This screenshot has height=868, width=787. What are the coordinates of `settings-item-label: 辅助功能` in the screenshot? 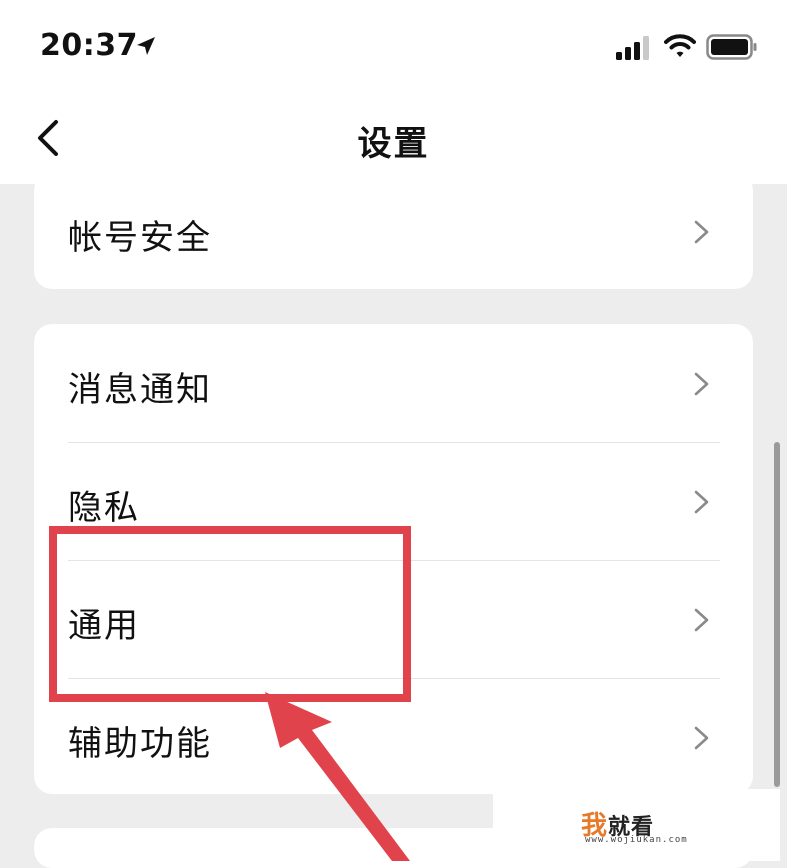 It's located at (140, 744).